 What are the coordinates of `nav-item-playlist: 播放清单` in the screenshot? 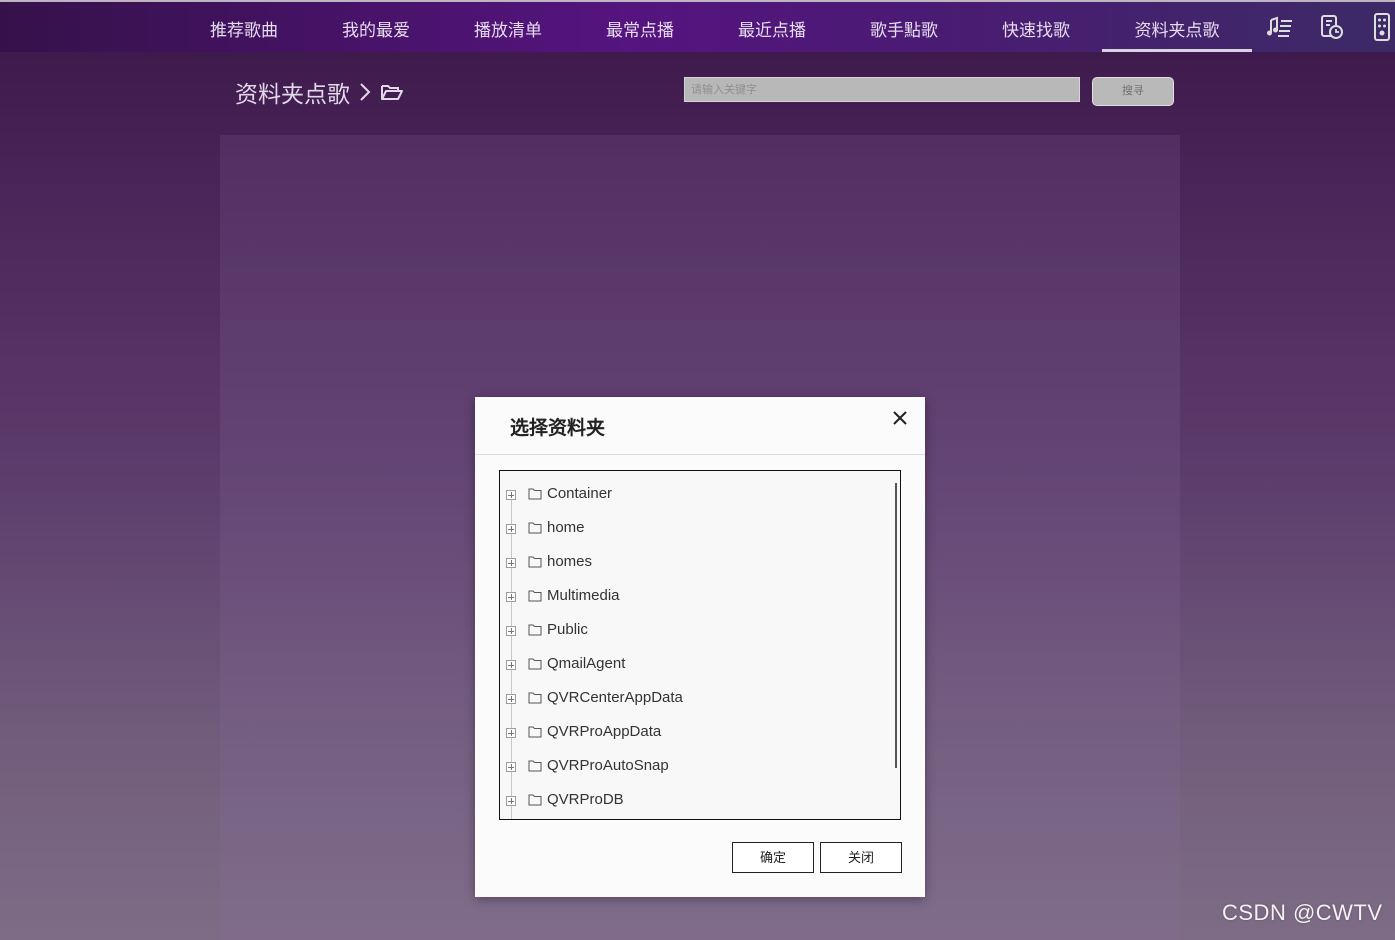 It's located at (508, 27).